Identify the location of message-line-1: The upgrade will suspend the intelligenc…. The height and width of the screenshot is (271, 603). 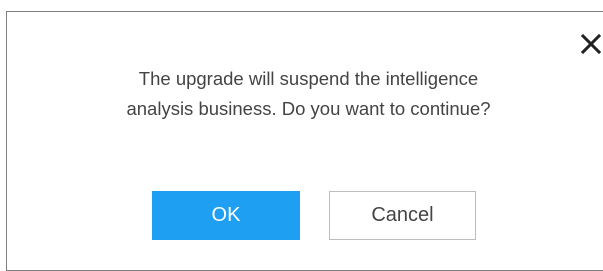
(308, 78).